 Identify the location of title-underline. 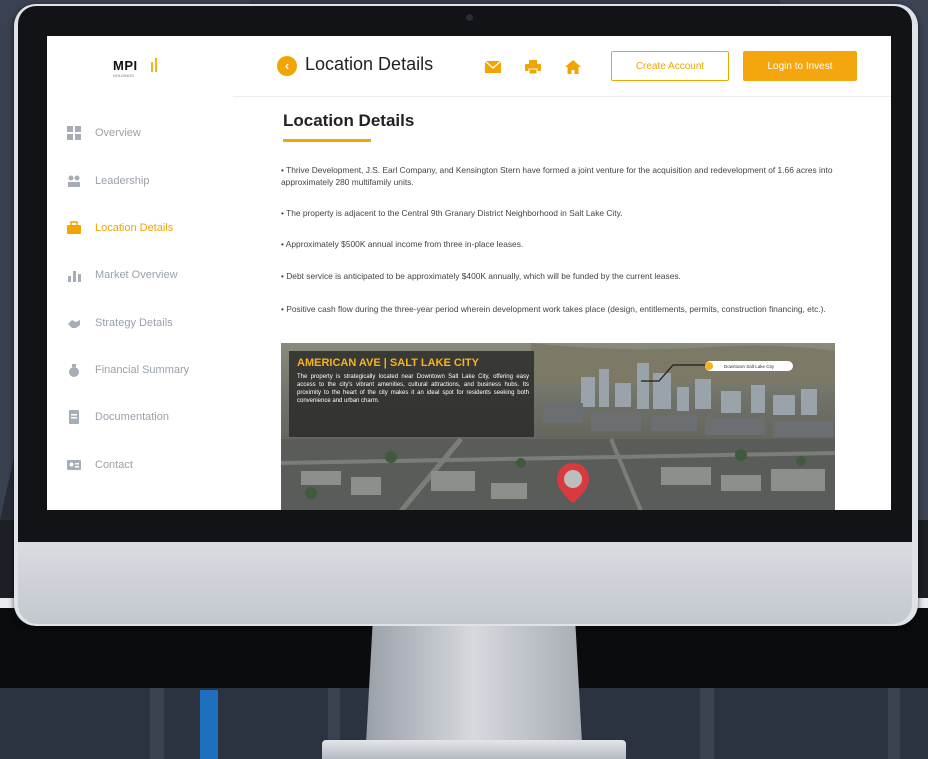
(327, 140).